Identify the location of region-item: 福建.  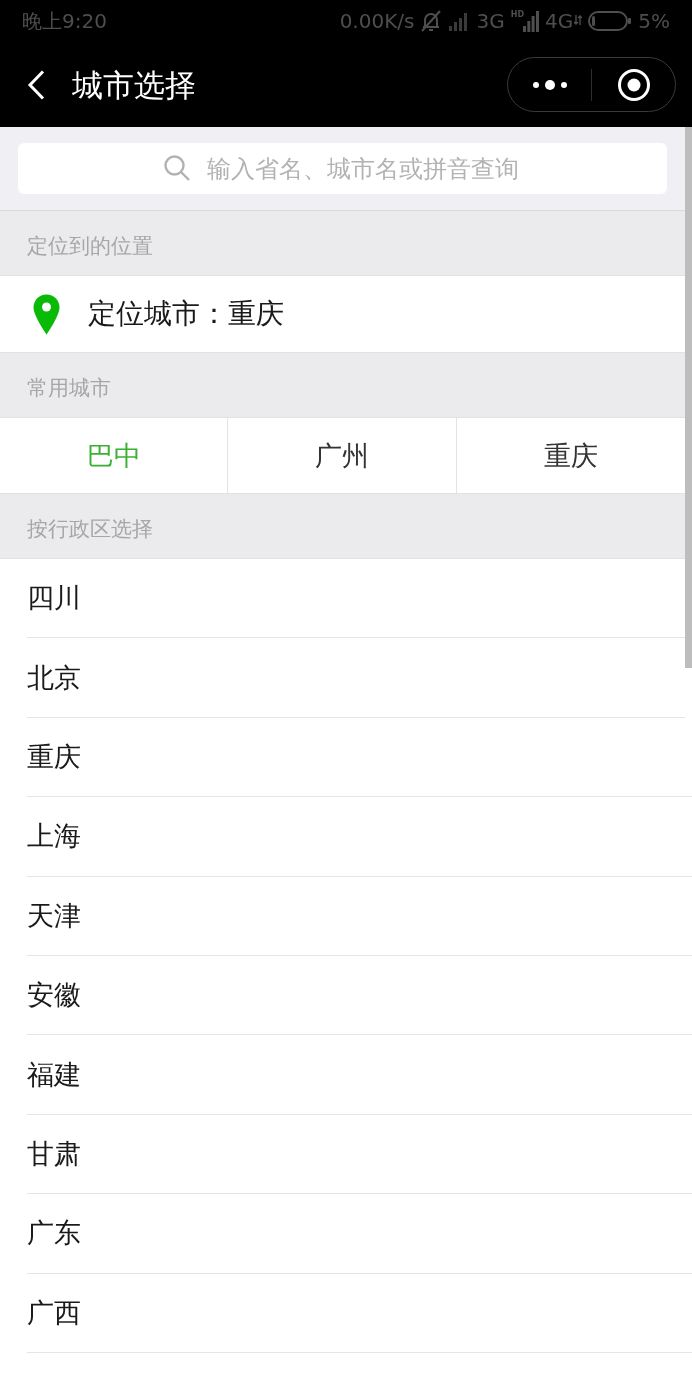
(359, 1075).